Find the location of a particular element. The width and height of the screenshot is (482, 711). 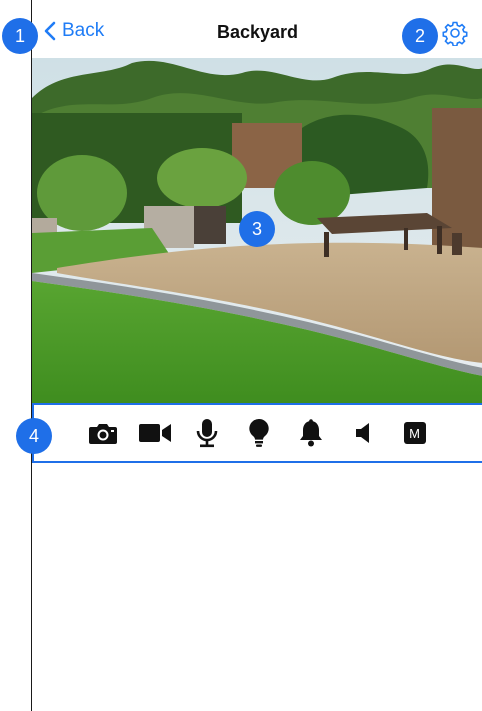

alarm-button is located at coordinates (311, 433).